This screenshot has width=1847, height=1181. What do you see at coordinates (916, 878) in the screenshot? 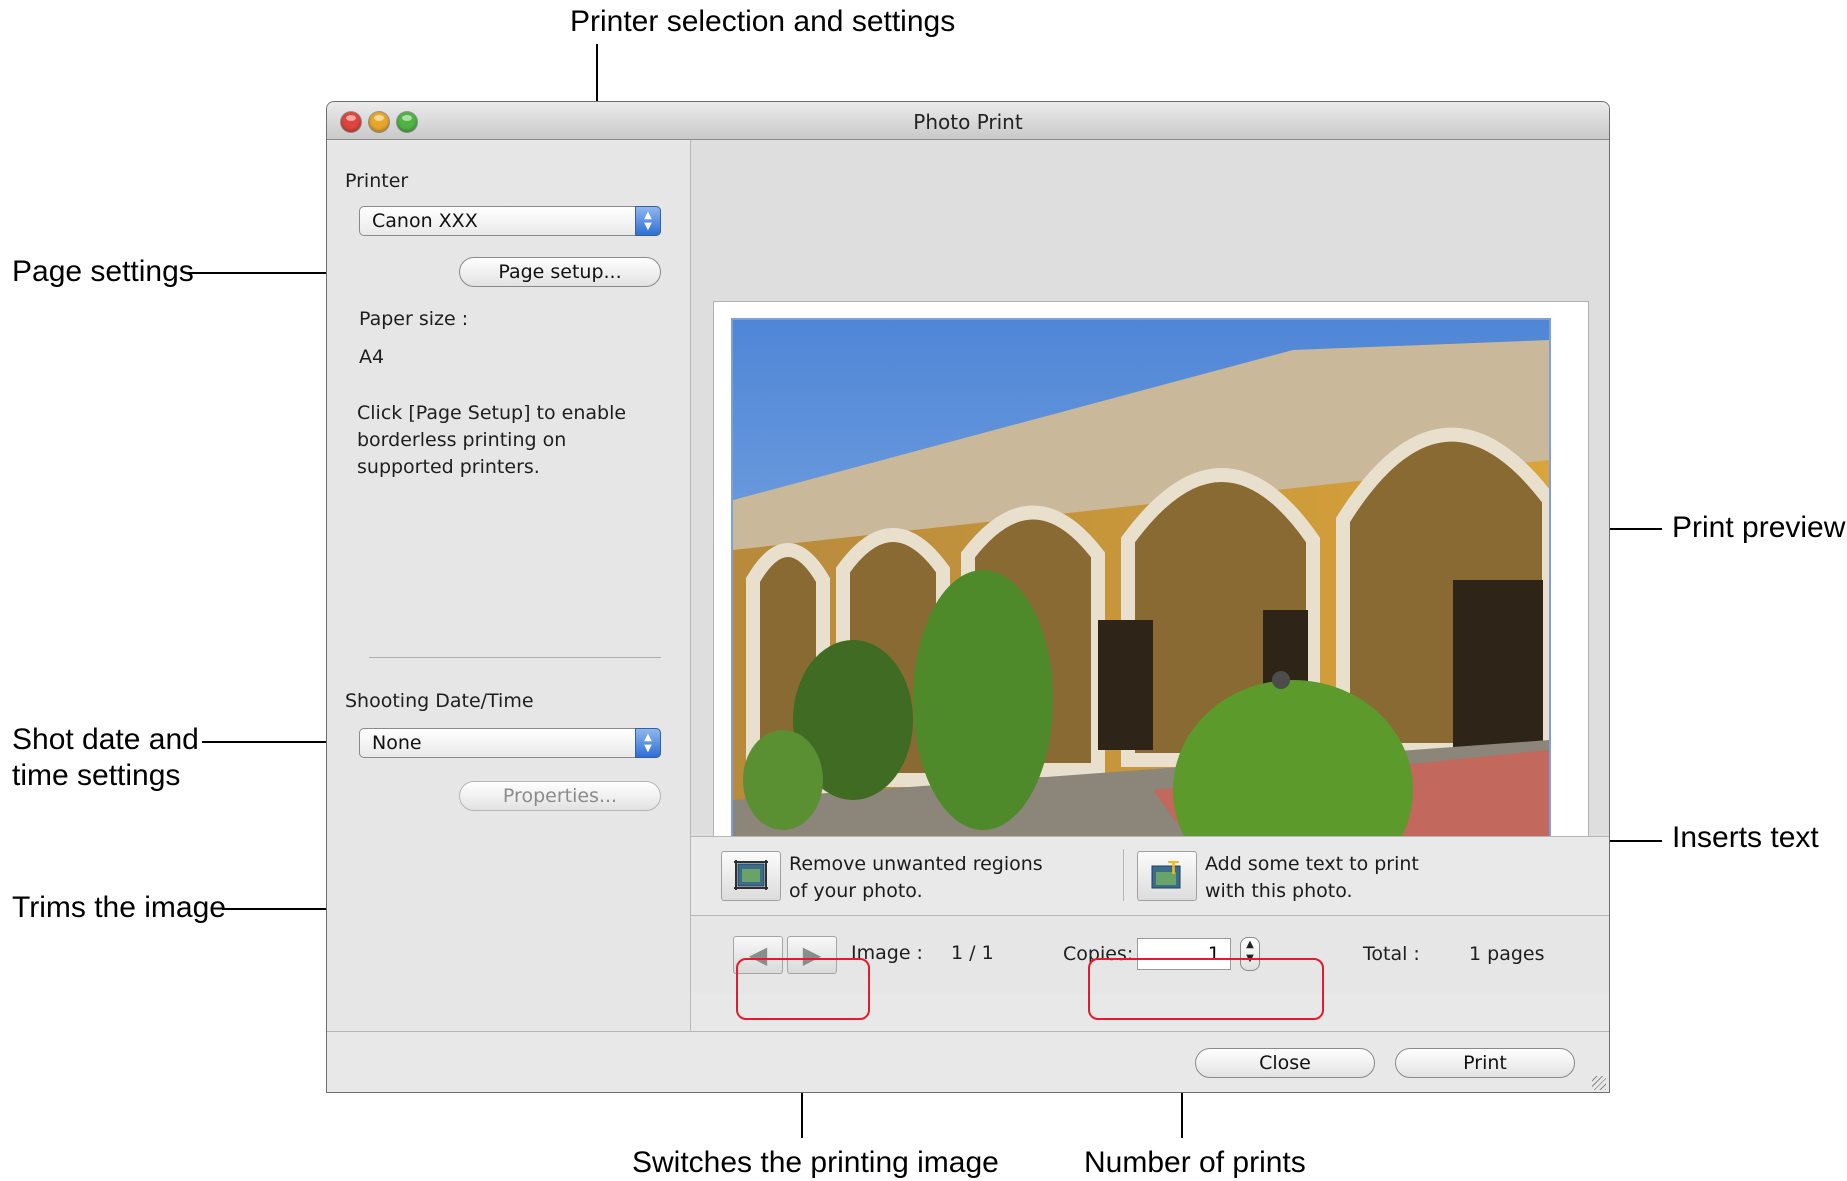
I see `trim-description: Remove unwanted regions of your photo.` at bounding box center [916, 878].